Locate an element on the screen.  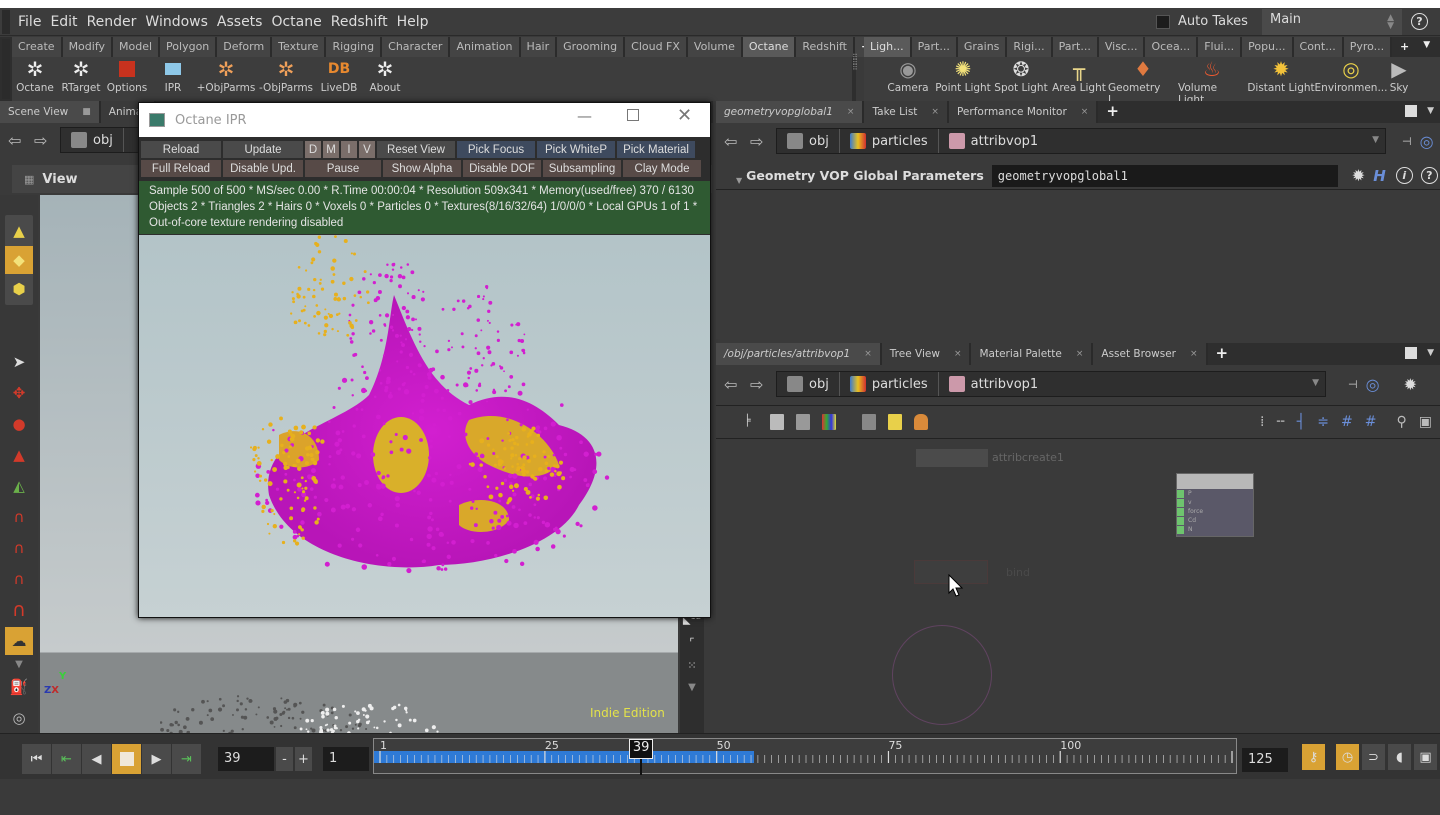
transform-icon: ⁙ is located at coordinates (691, 665).